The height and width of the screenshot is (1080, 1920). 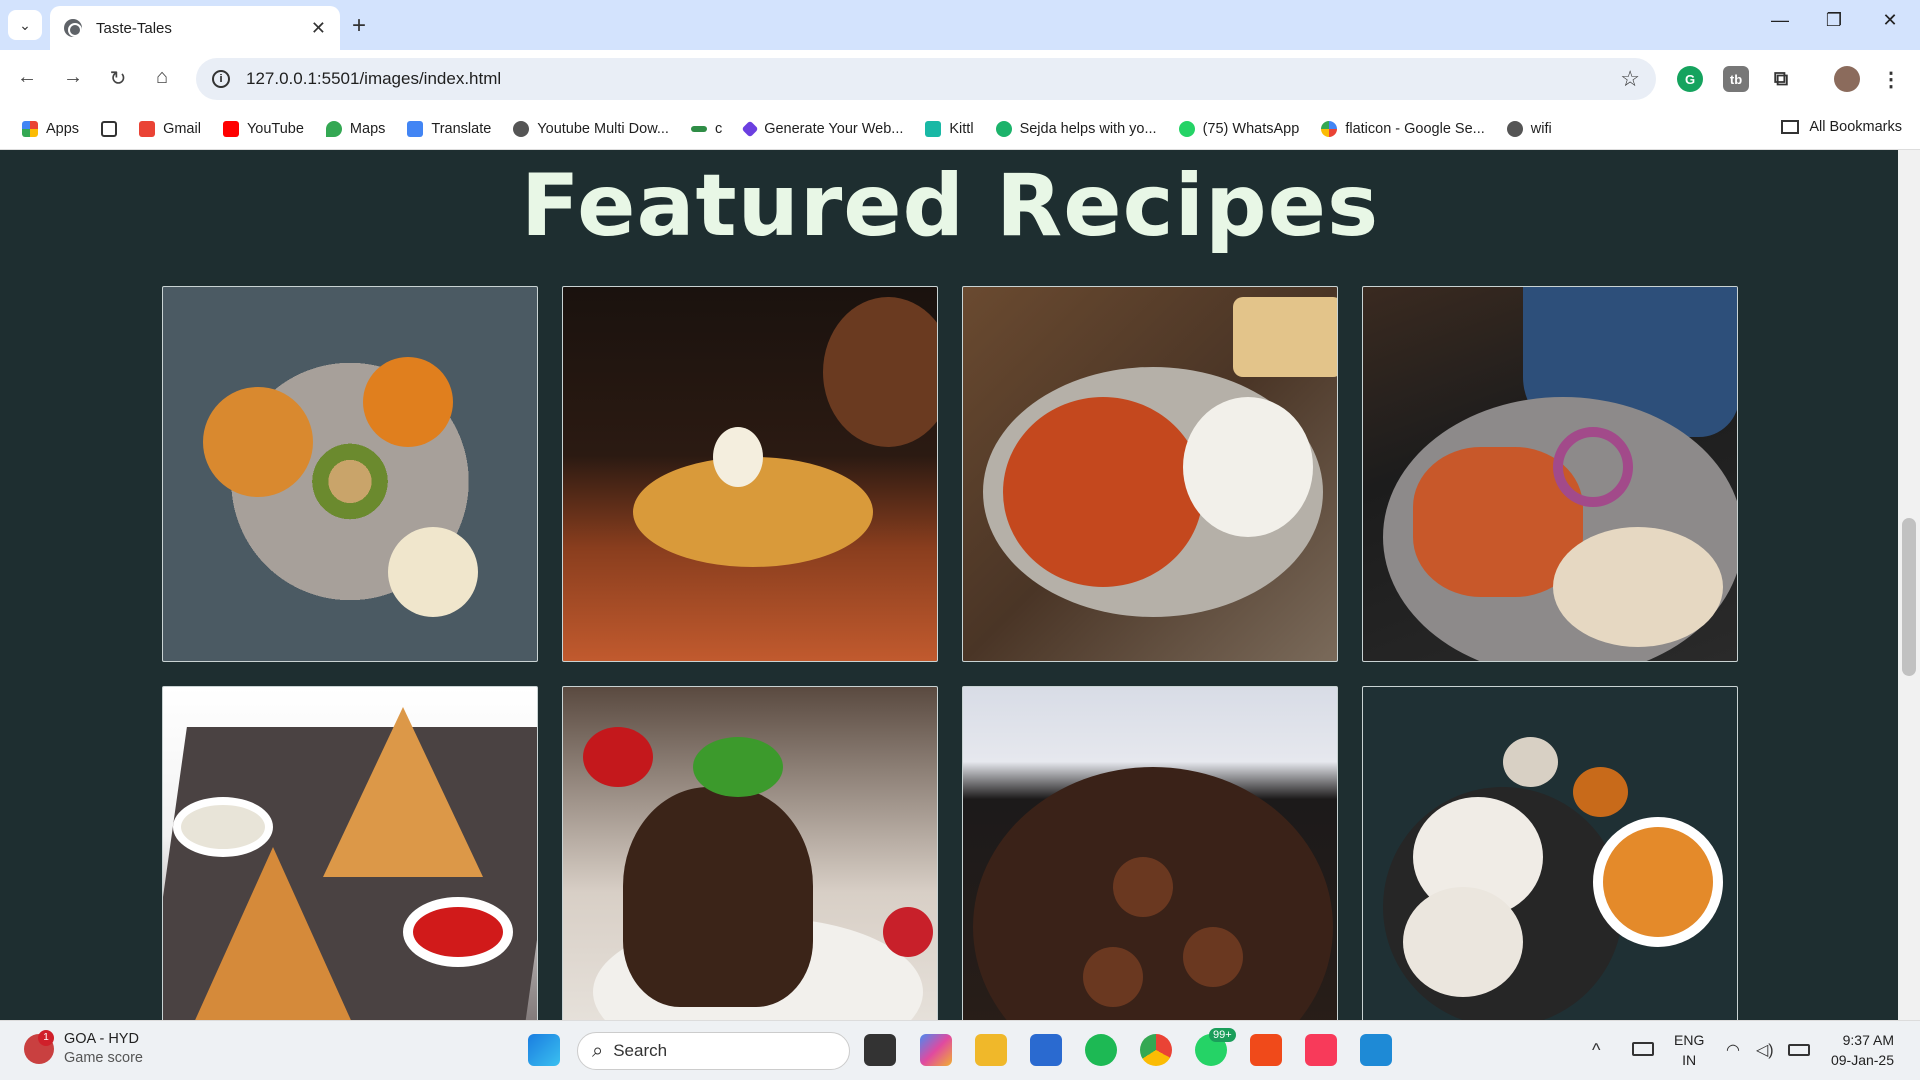 I want to click on wifi-icon: ◠, so click(x=1733, y=1050).